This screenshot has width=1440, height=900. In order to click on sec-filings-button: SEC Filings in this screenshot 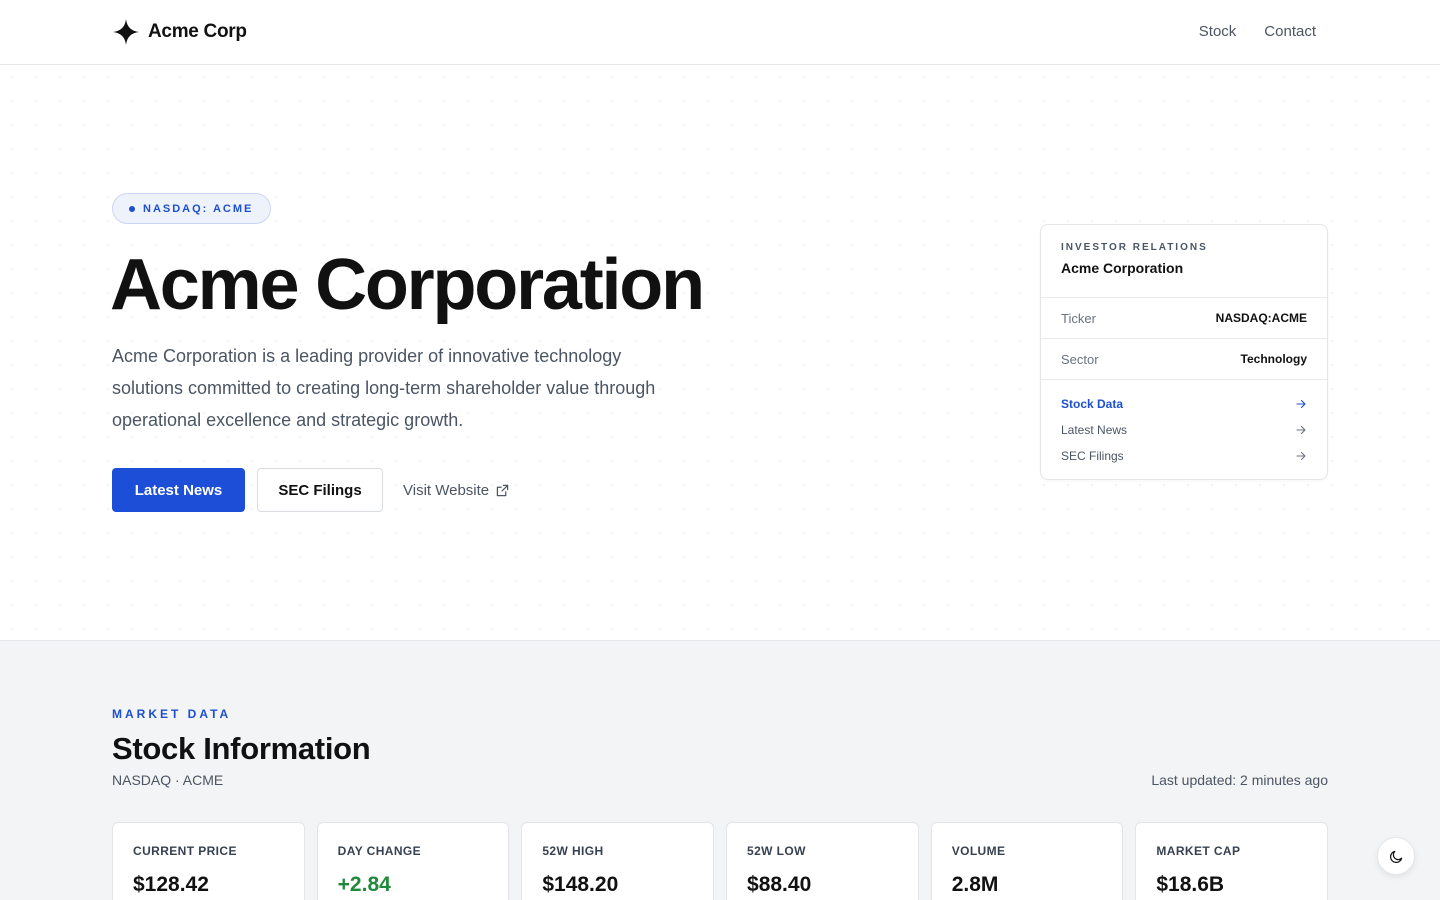, I will do `click(320, 490)`.